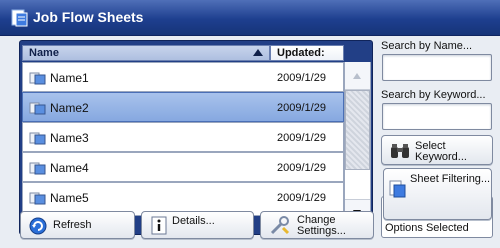 This screenshot has height=248, width=500. What do you see at coordinates (437, 116) in the screenshot?
I see `search-by-keyword-field` at bounding box center [437, 116].